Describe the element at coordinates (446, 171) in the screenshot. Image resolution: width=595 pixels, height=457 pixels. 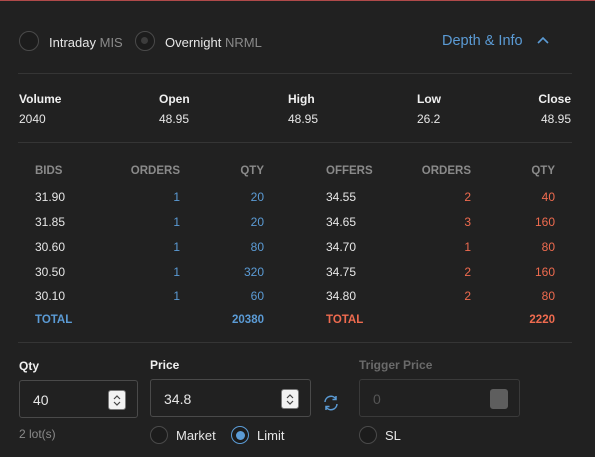
I see `header-offer-orders: ORDERS` at that location.